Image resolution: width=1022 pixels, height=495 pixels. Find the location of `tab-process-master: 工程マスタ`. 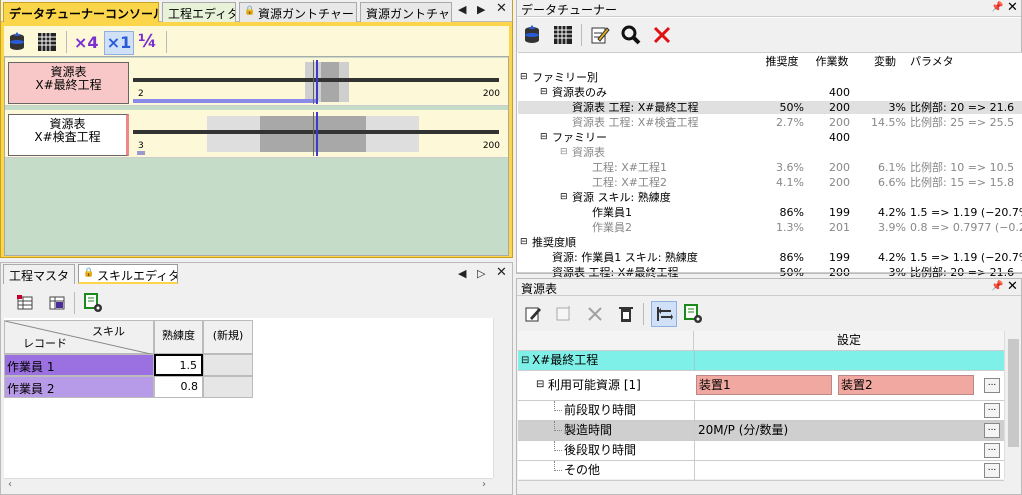

tab-process-master: 工程マスタ is located at coordinates (39, 274).